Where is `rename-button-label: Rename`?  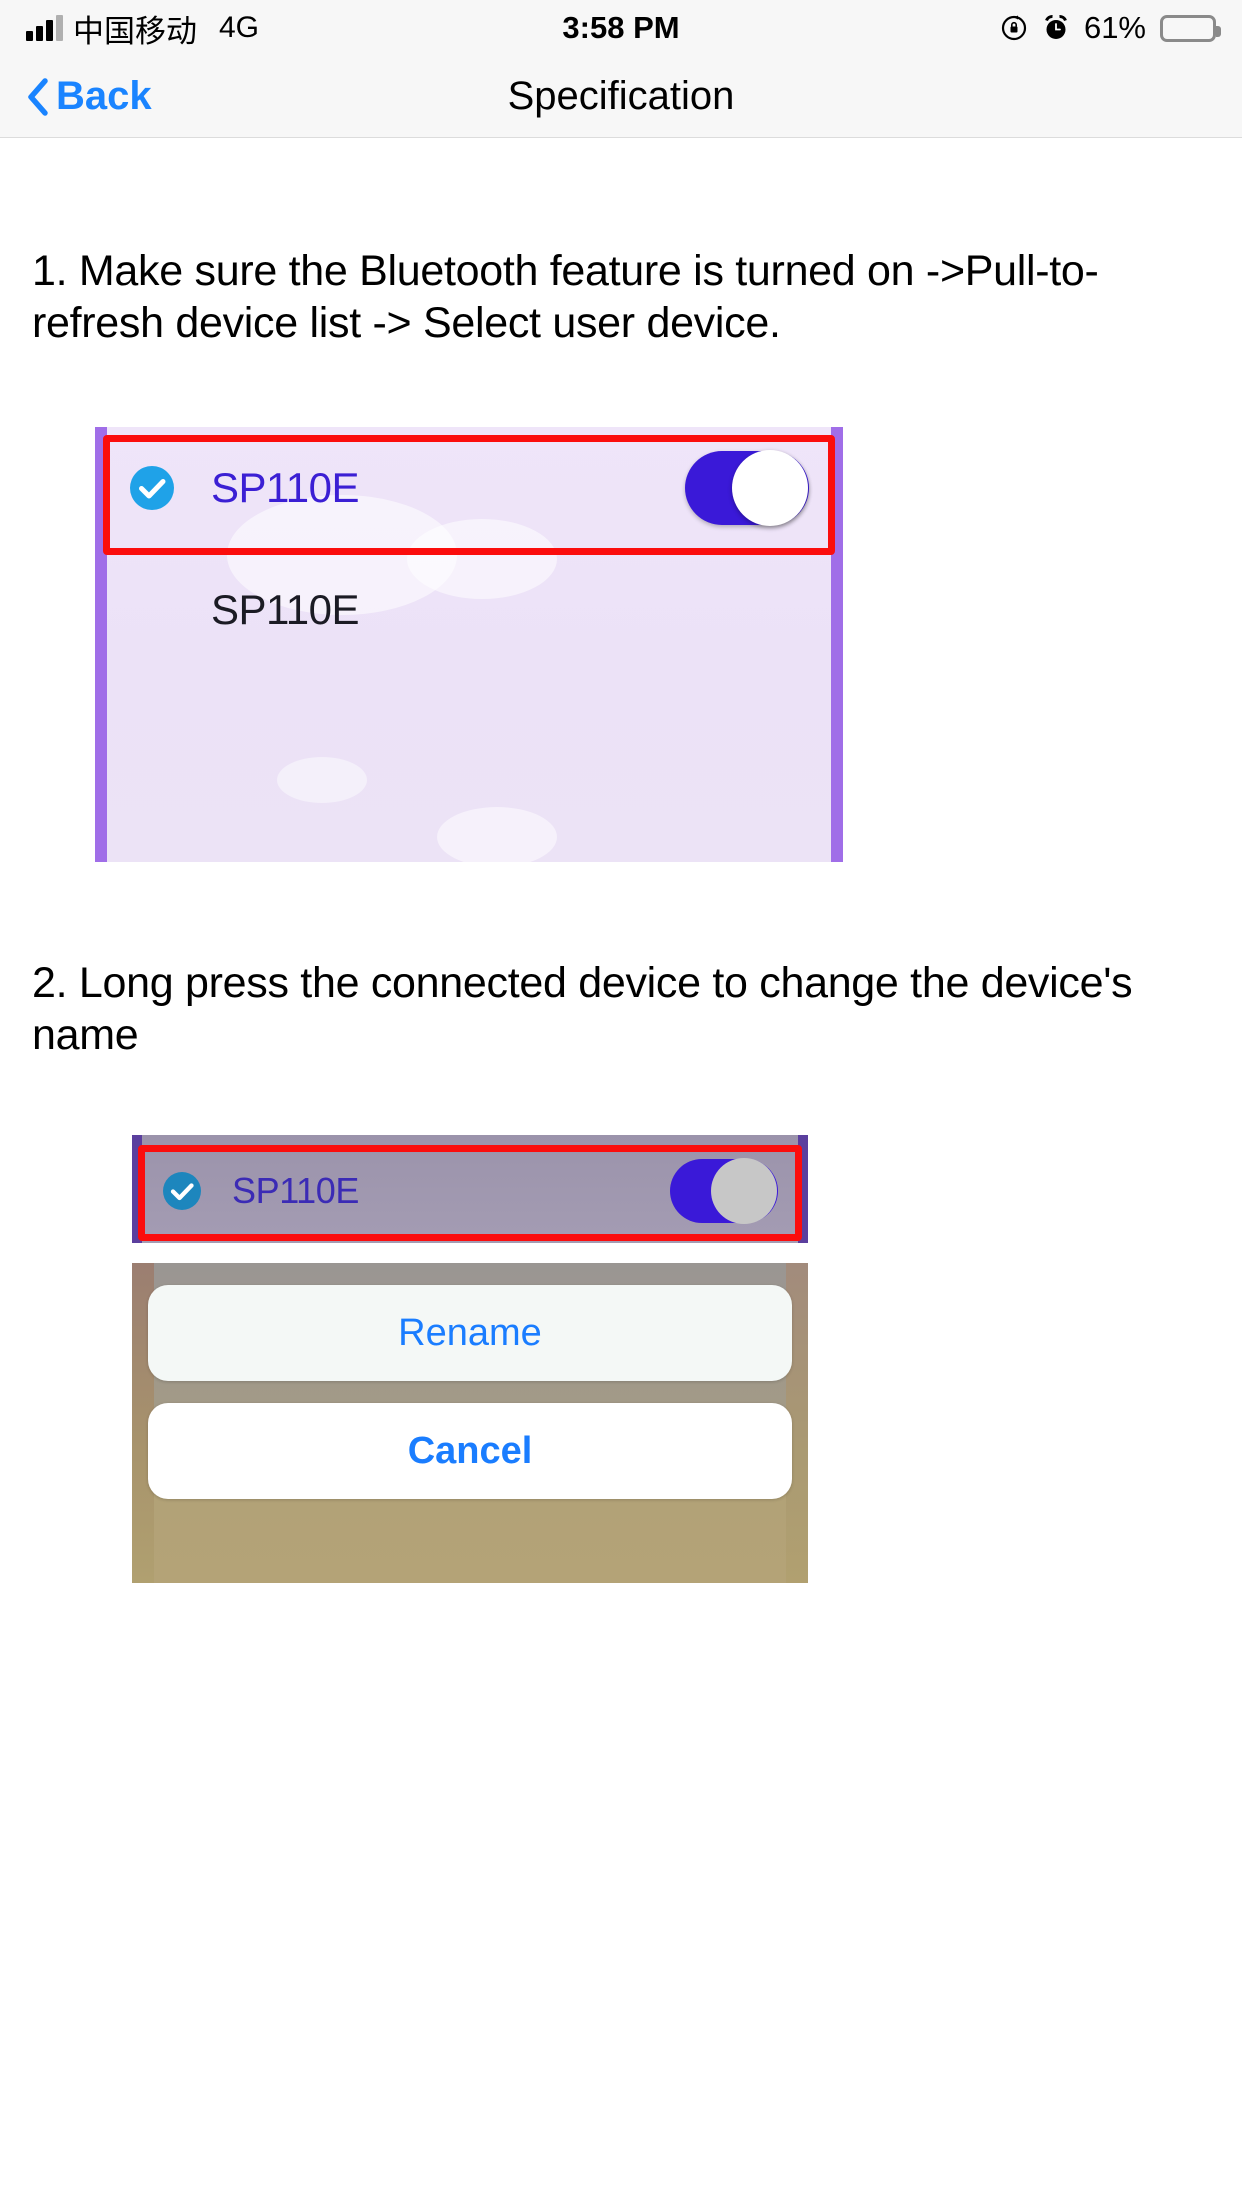 rename-button-label: Rename is located at coordinates (470, 1332).